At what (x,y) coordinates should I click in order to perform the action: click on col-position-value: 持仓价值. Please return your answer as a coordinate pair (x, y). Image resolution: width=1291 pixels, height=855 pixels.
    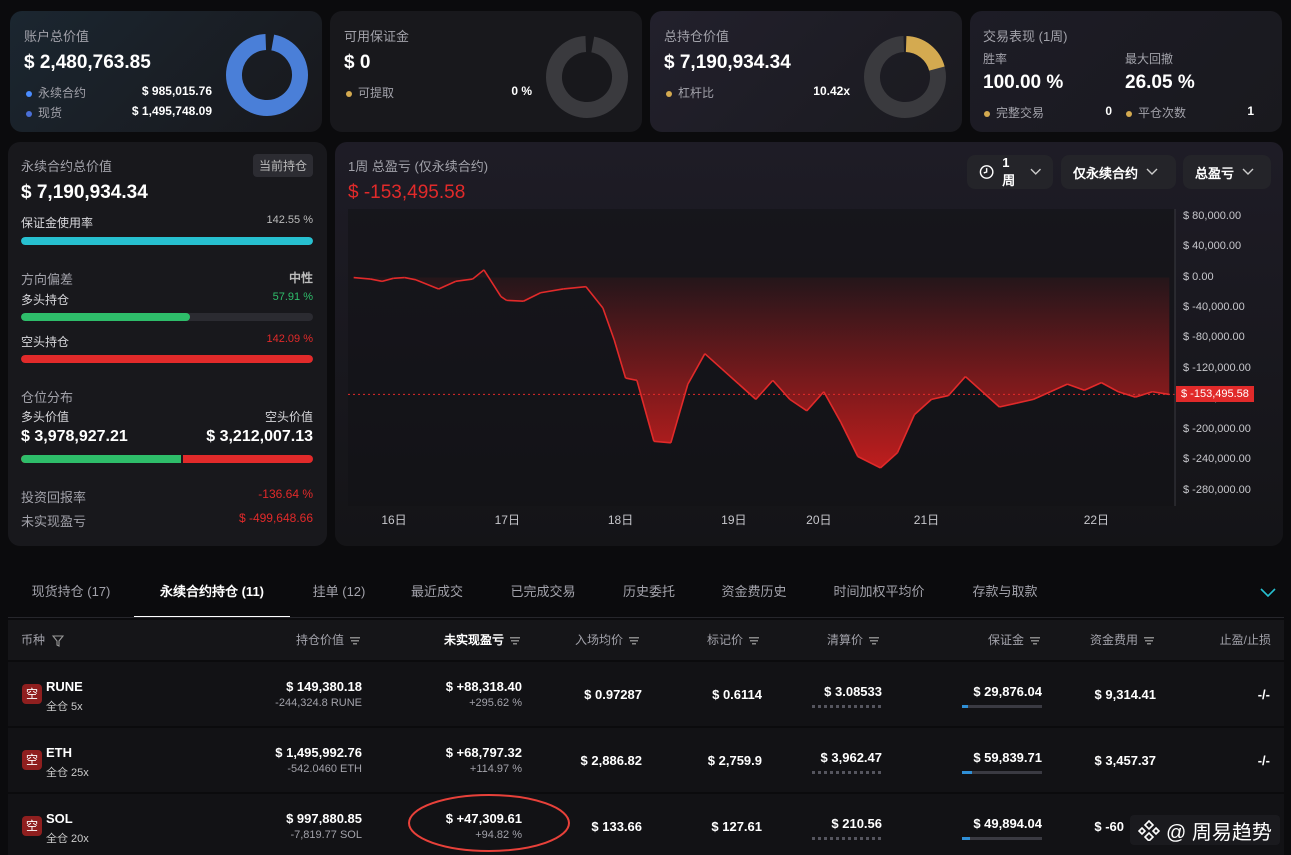
    Looking at the image, I should click on (328, 639).